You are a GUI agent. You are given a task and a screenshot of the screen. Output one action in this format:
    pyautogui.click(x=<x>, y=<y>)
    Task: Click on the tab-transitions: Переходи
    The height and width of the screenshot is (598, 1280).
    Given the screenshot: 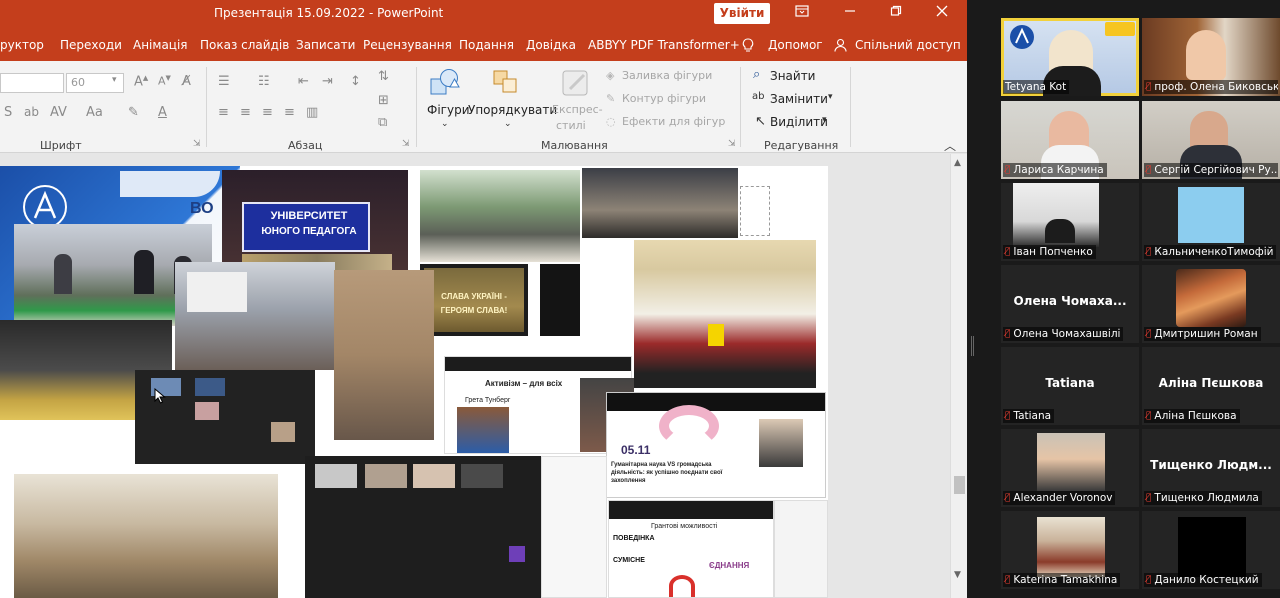 What is the action you would take?
    pyautogui.click(x=91, y=45)
    